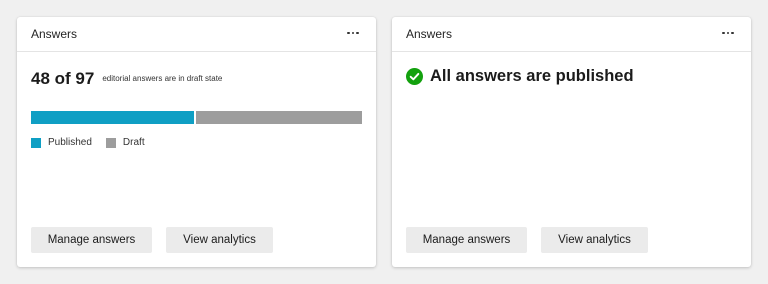 The height and width of the screenshot is (284, 768). I want to click on published-status: All answers are published, so click(520, 76).